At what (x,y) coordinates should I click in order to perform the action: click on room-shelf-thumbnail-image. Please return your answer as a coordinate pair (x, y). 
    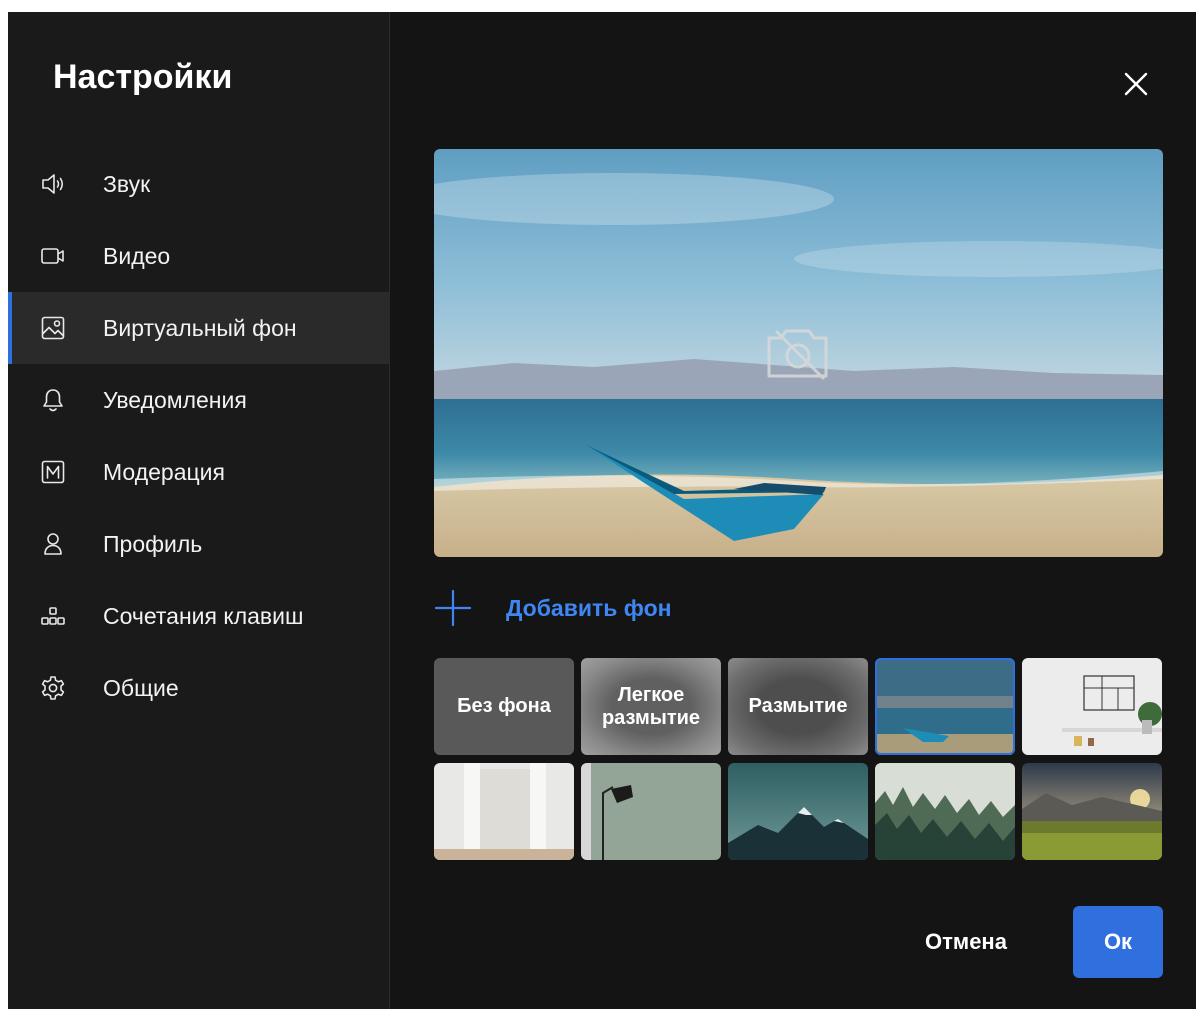
    Looking at the image, I should click on (1092, 706).